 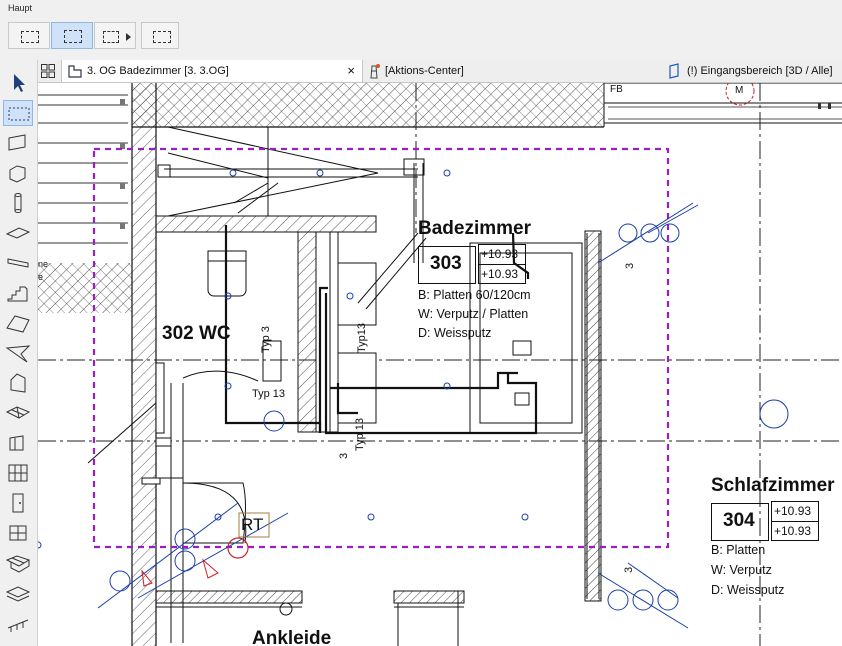 I want to click on close-tab-icon: ×, so click(x=351, y=71).